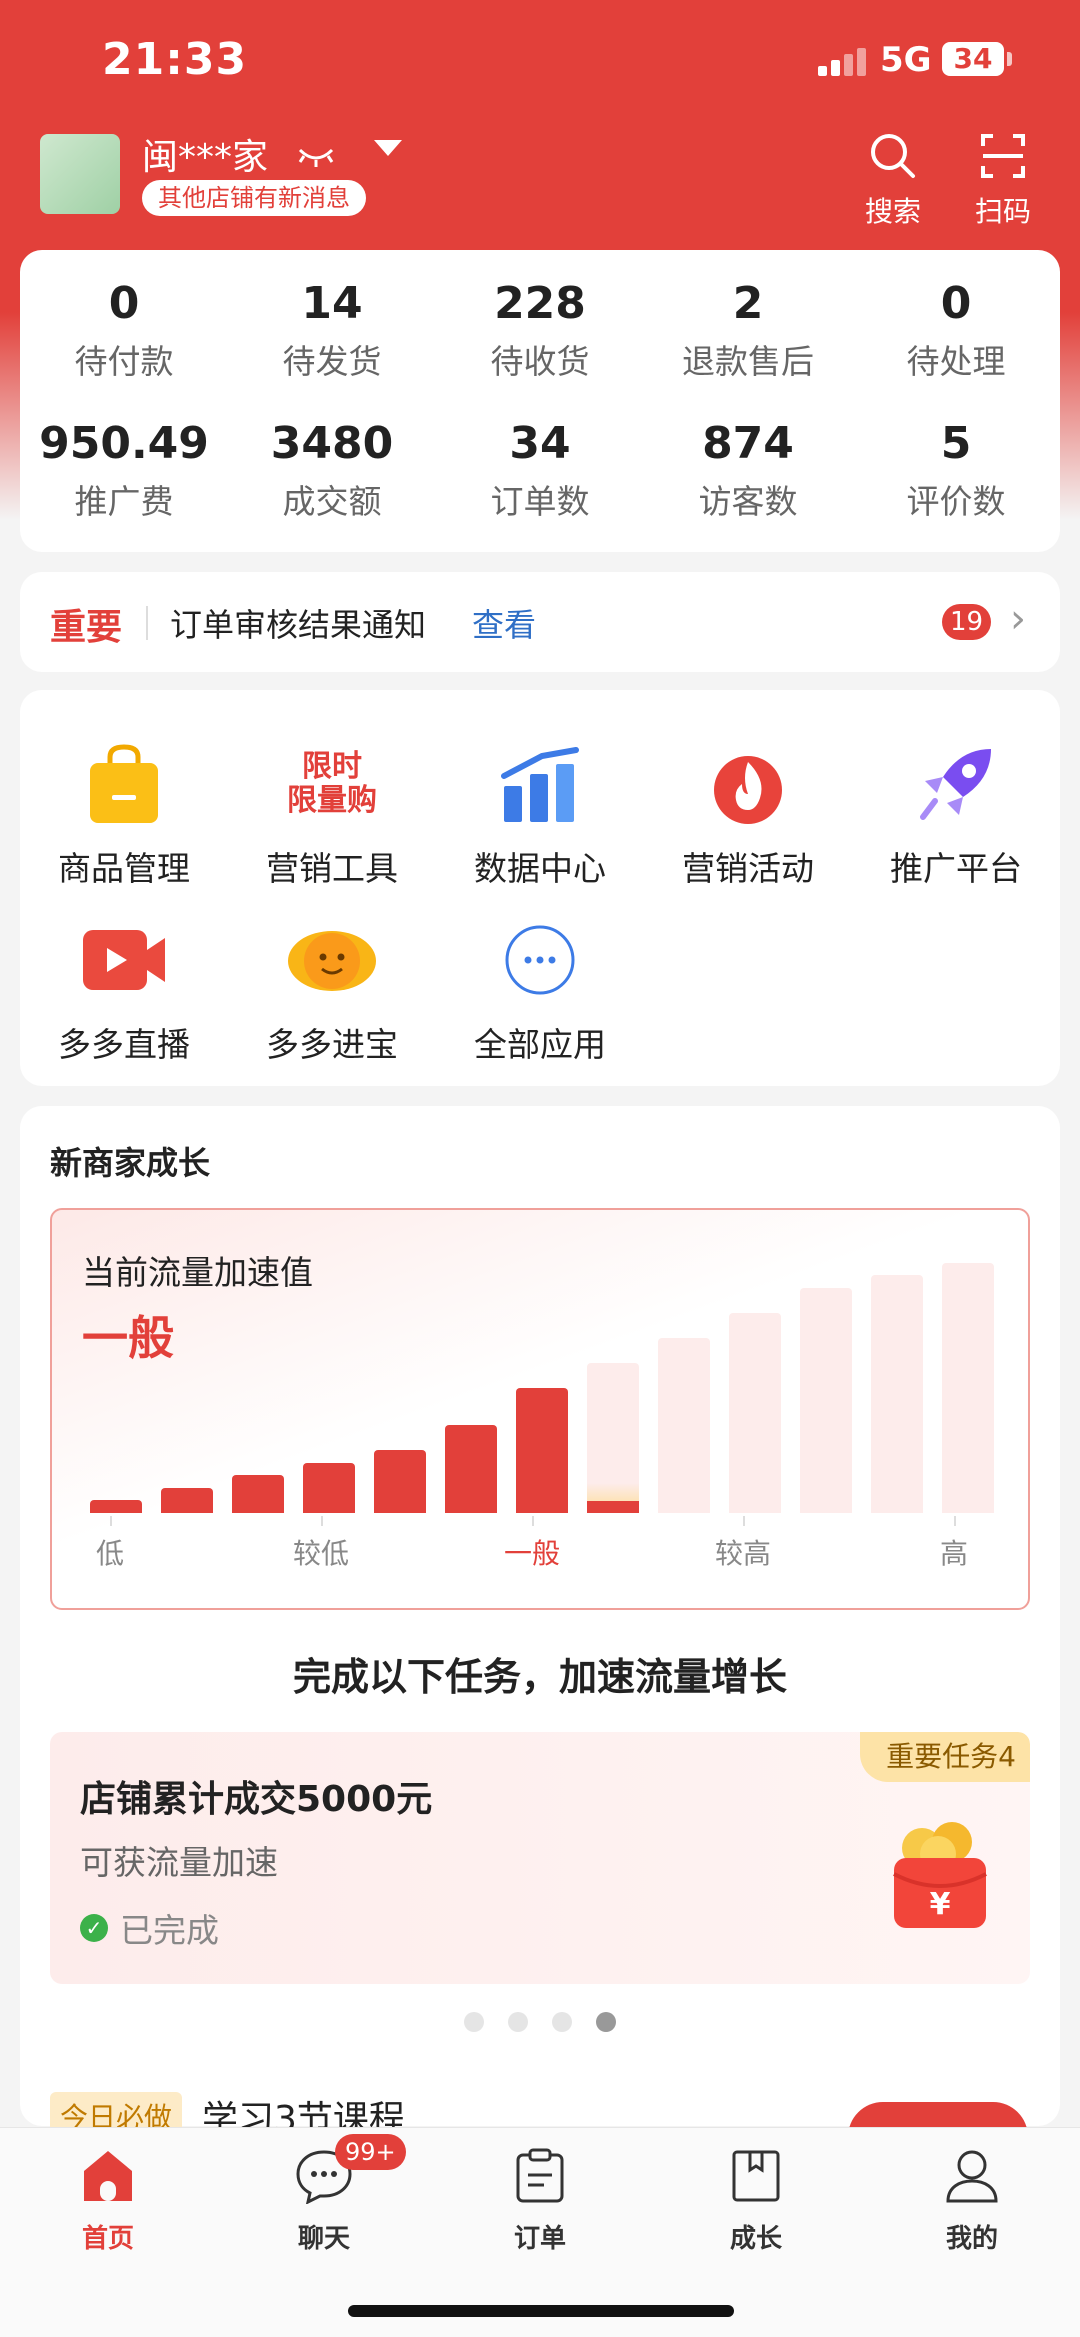  What do you see at coordinates (124, 960) in the screenshot?
I see `live-video-icon` at bounding box center [124, 960].